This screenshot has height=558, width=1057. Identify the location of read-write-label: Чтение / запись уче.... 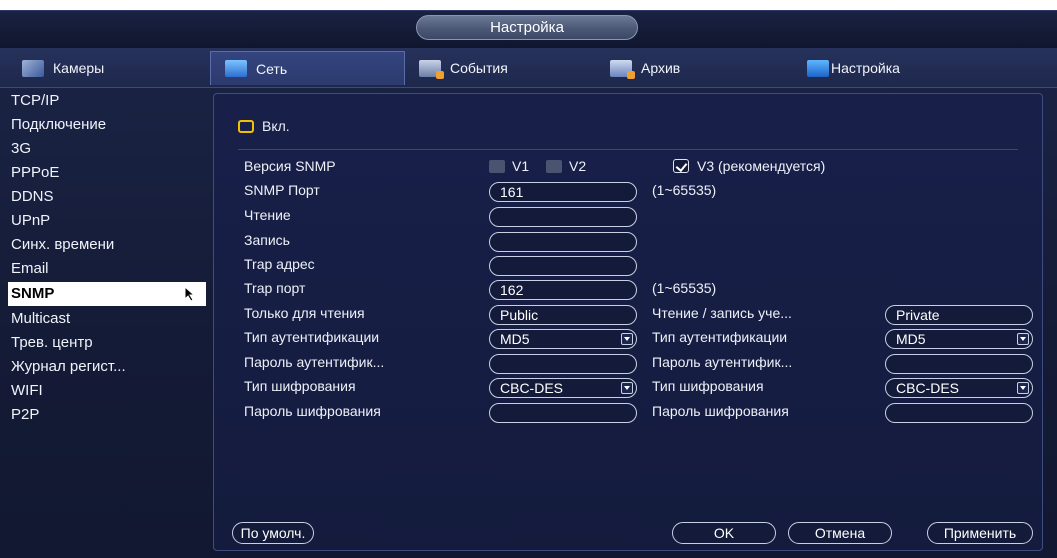
(722, 313).